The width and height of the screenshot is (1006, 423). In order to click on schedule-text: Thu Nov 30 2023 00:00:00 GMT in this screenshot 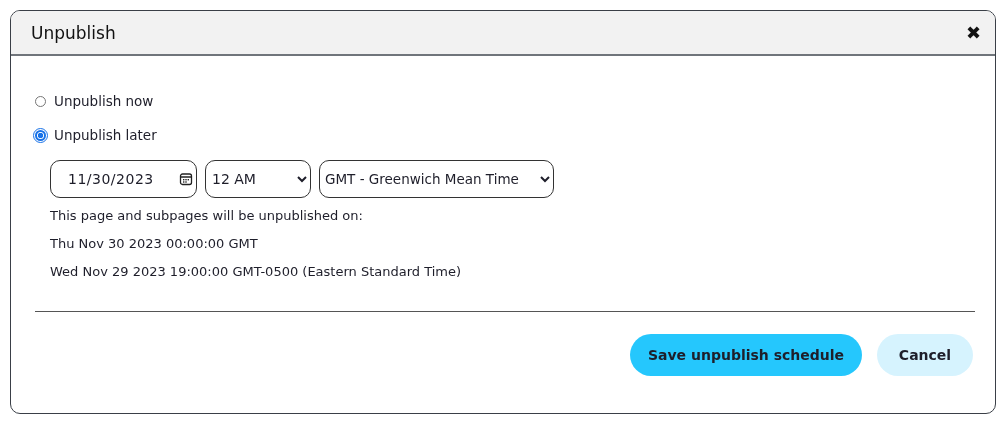, I will do `click(154, 244)`.